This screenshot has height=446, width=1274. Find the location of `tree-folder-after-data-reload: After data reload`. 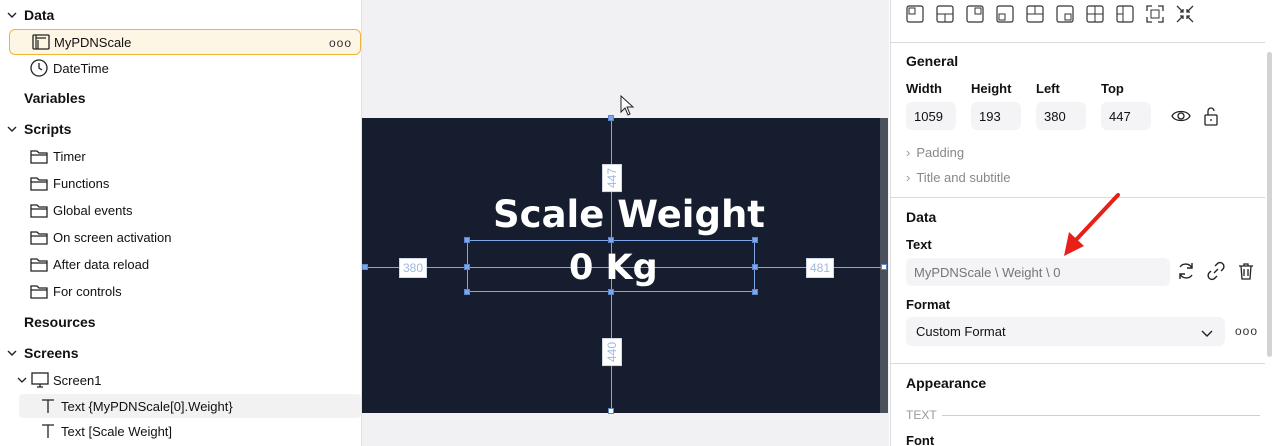

tree-folder-after-data-reload: After data reload is located at coordinates (180, 264).